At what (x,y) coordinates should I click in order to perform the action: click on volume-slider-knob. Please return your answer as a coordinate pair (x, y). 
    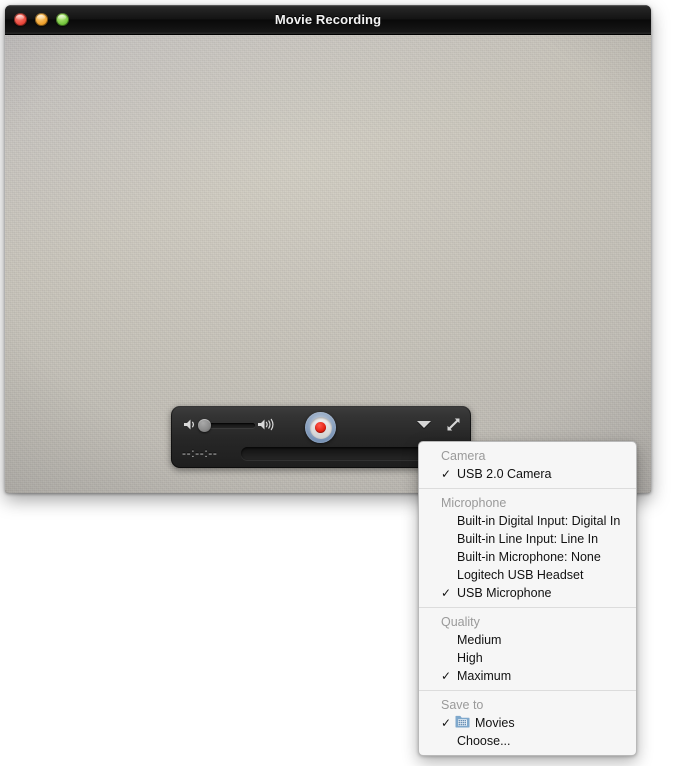
    Looking at the image, I should click on (204, 425).